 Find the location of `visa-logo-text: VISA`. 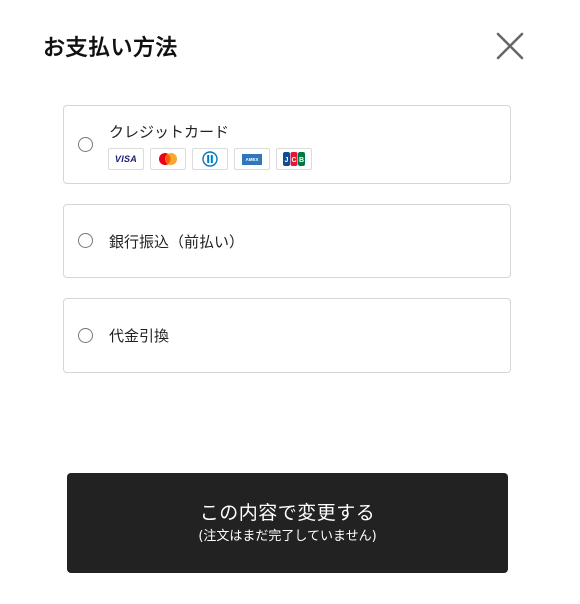

visa-logo-text: VISA is located at coordinates (126, 159).